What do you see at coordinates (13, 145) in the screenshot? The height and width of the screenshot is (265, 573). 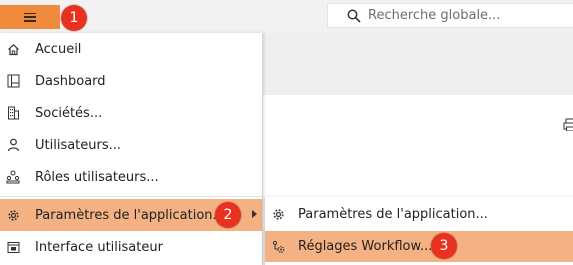 I see `user-icon` at bounding box center [13, 145].